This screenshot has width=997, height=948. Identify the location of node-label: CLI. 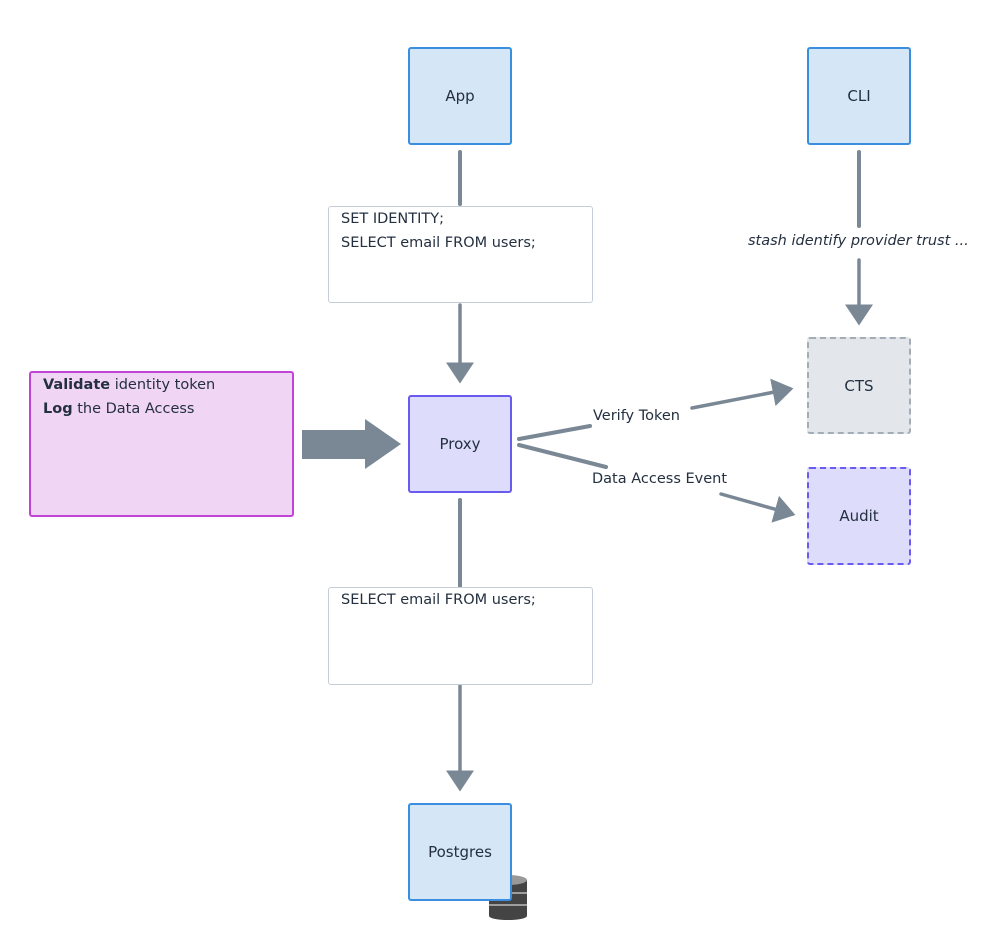
(859, 96).